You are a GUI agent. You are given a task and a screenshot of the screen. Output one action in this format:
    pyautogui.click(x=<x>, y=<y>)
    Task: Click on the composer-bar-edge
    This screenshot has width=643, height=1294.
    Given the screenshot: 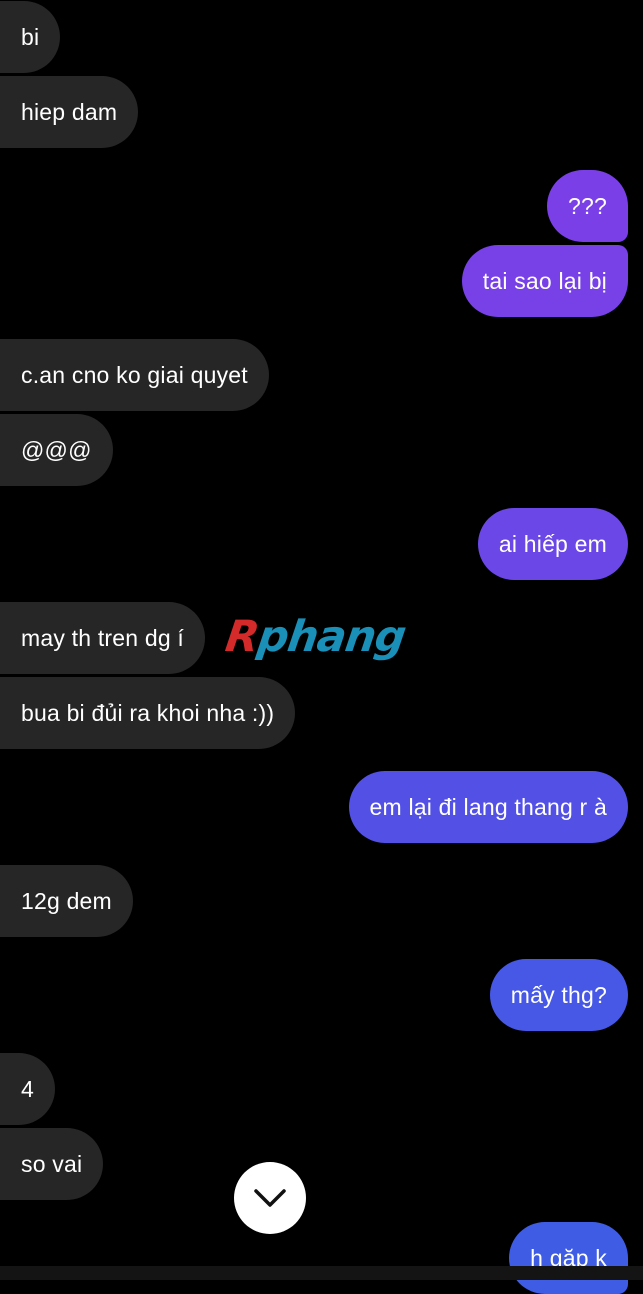 What is the action you would take?
    pyautogui.click(x=321, y=1273)
    